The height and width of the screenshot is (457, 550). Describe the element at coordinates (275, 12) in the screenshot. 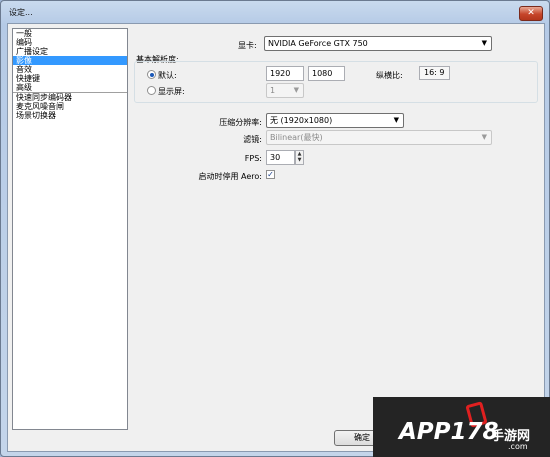

I see `title-bar: 设定... ✕` at that location.